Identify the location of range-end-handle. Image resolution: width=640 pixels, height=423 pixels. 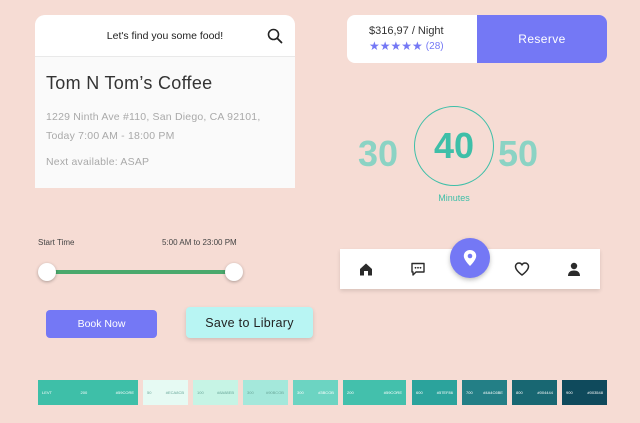
(234, 272).